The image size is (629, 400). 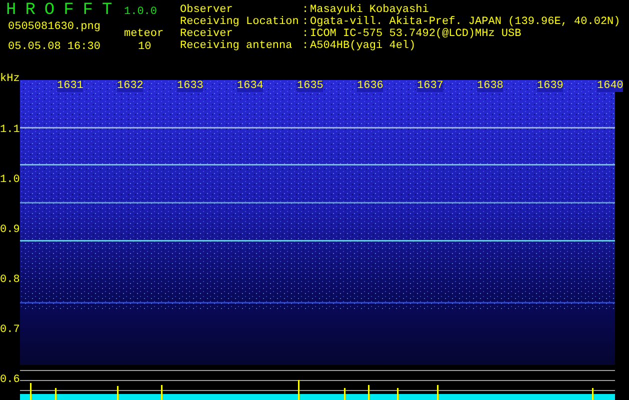 I want to click on axis-tick-label: 1.1, so click(x=10, y=130).